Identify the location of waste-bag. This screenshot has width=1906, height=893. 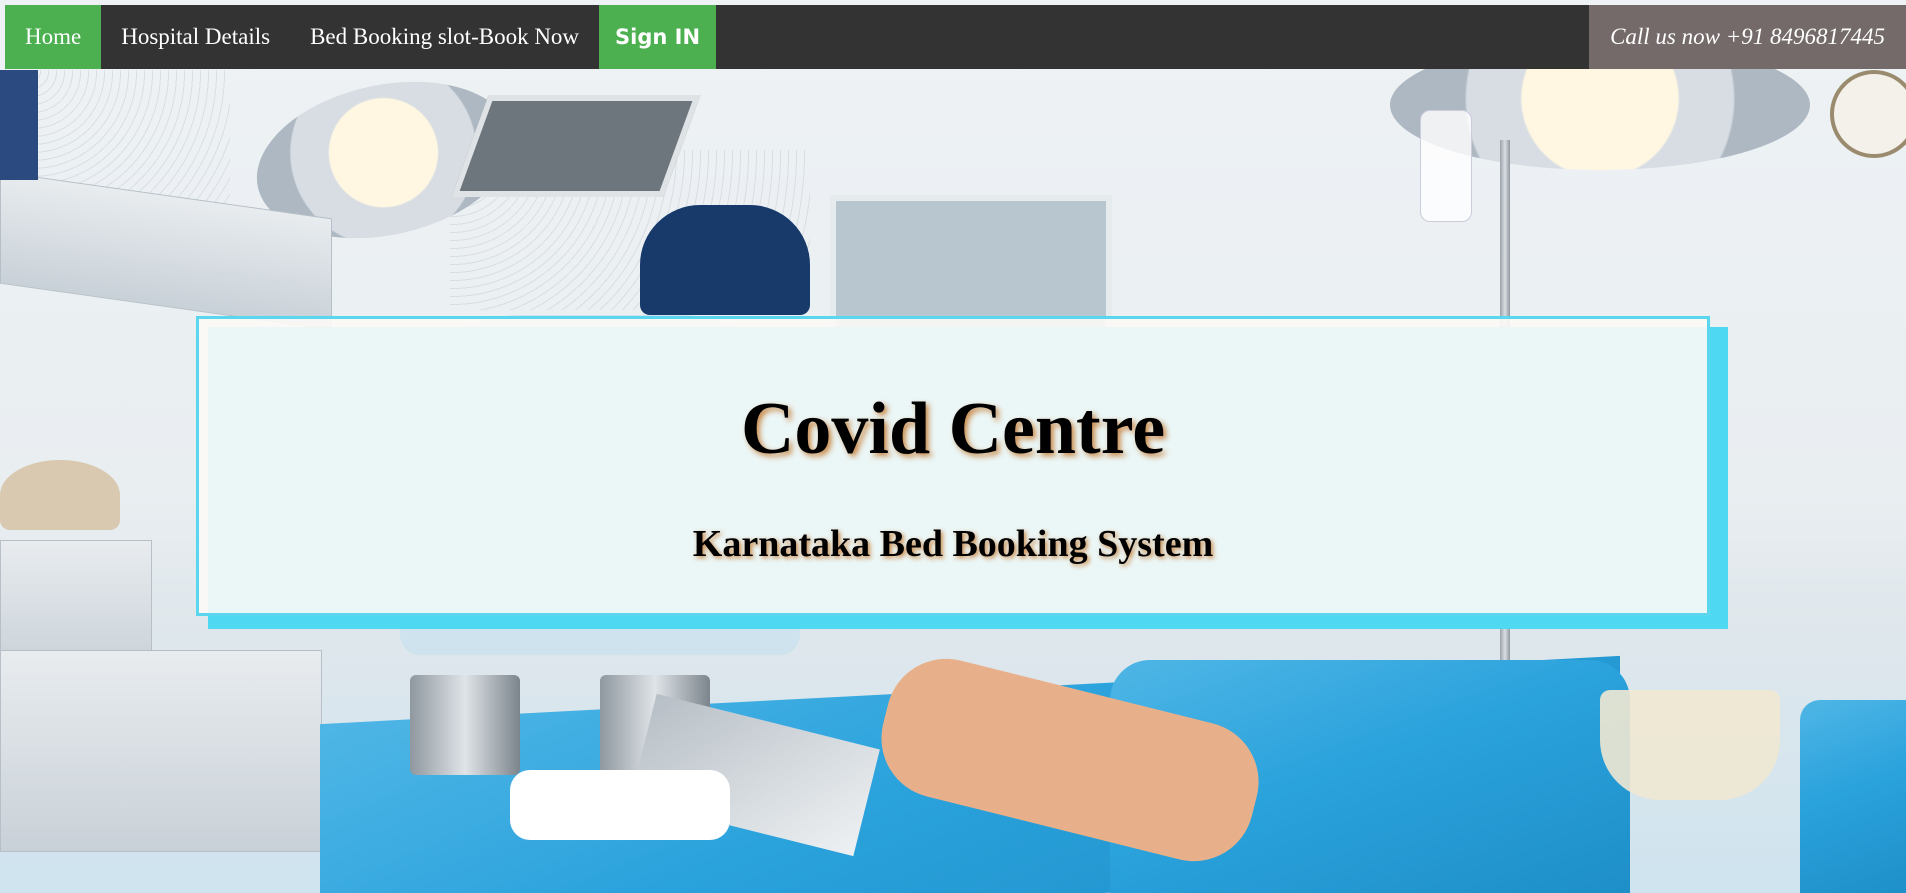
(1690, 745).